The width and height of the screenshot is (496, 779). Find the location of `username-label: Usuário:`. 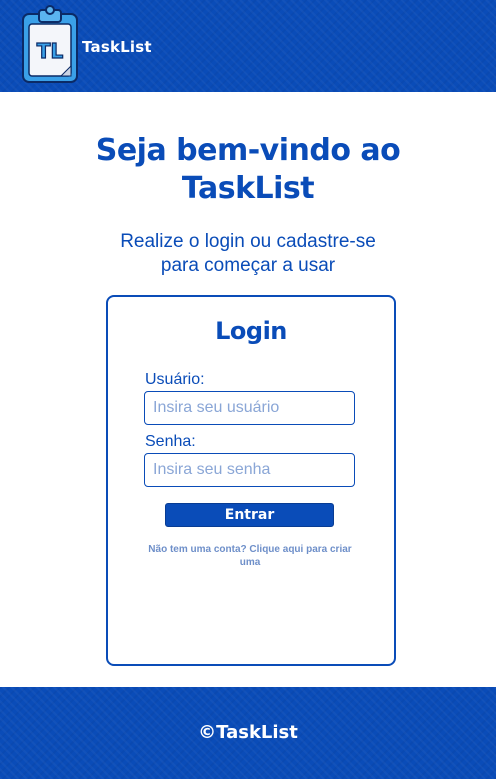

username-label: Usuário: is located at coordinates (175, 379).